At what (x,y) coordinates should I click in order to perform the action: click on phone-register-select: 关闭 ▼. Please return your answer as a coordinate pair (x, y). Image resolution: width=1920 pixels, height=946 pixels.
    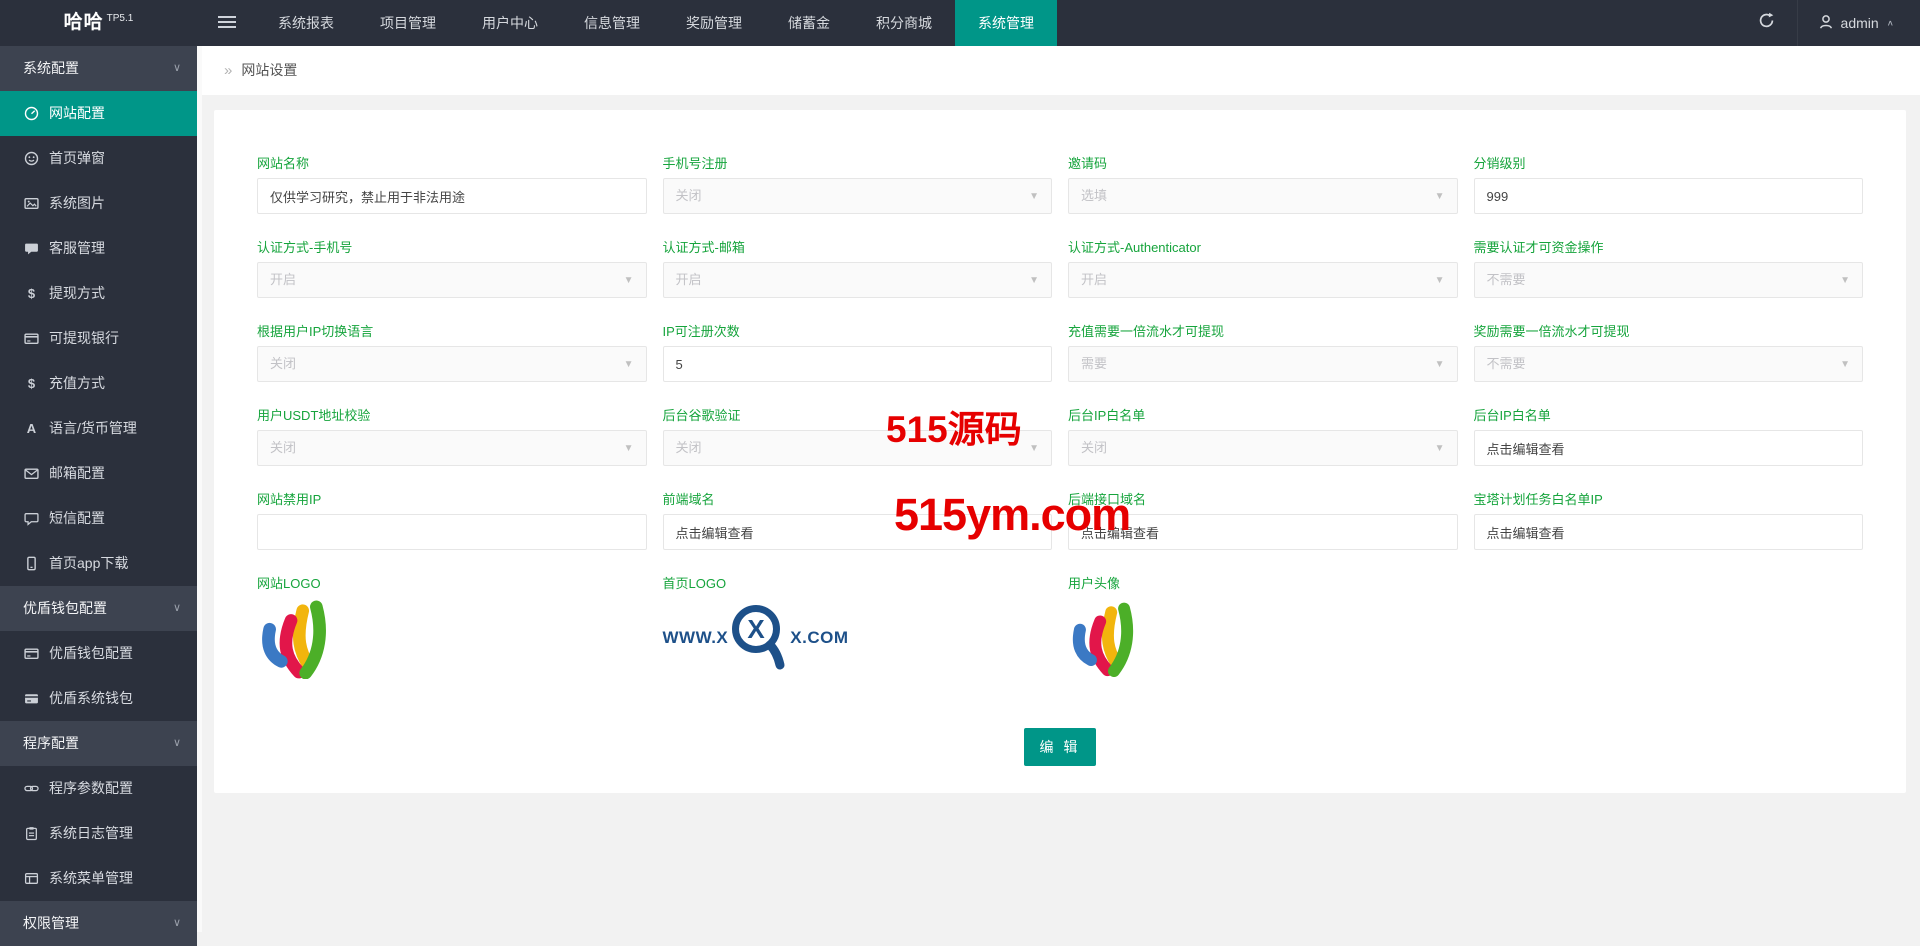
    Looking at the image, I should click on (857, 196).